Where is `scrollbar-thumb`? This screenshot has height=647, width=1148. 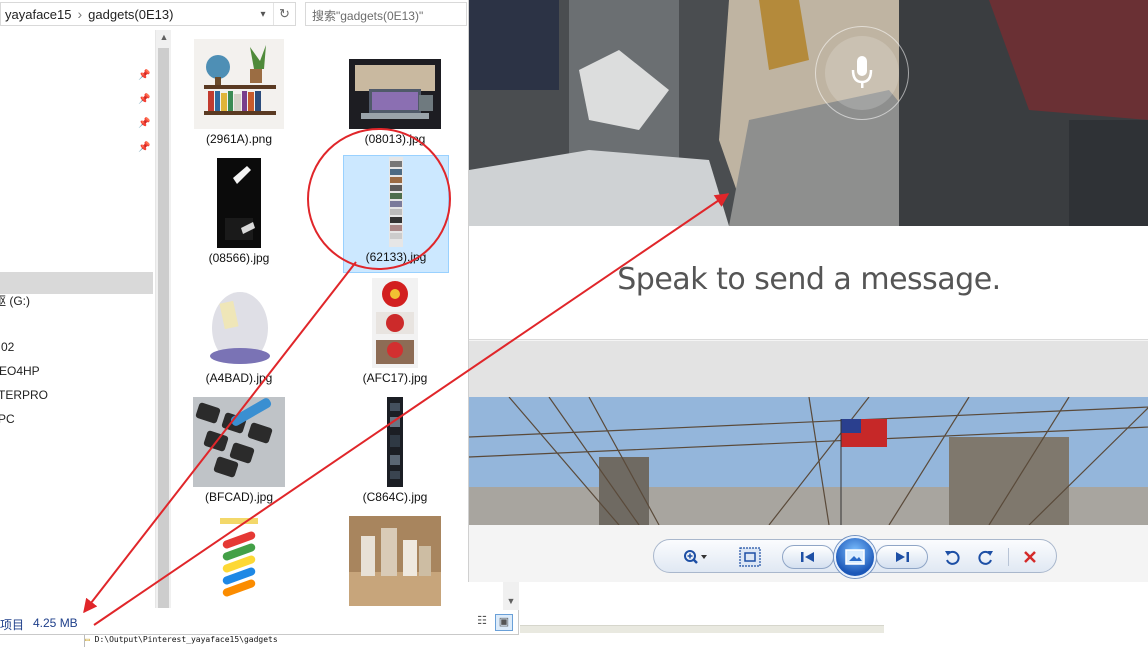 scrollbar-thumb is located at coordinates (163, 328).